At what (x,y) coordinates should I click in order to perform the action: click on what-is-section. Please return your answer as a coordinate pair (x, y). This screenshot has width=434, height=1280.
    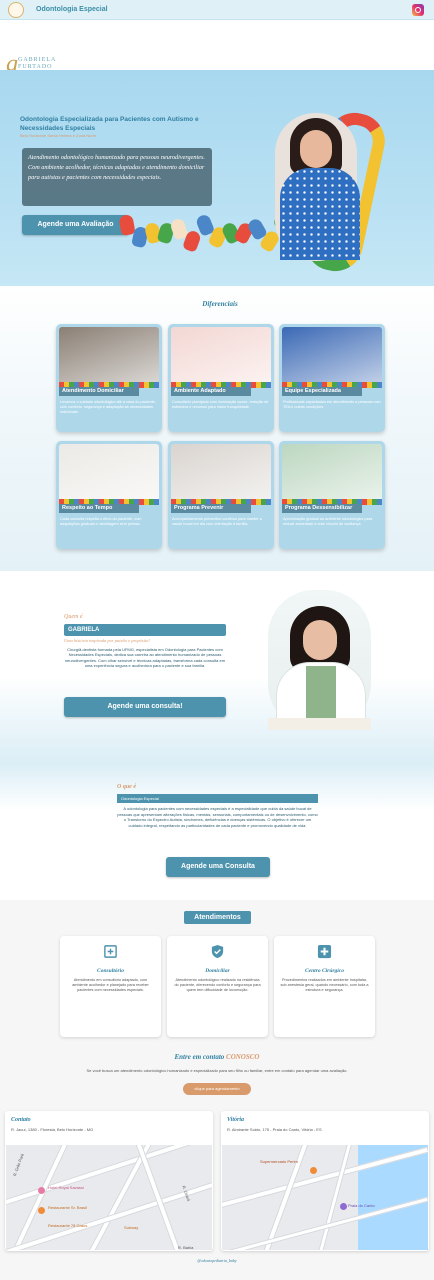
    Looking at the image, I should click on (217, 831).